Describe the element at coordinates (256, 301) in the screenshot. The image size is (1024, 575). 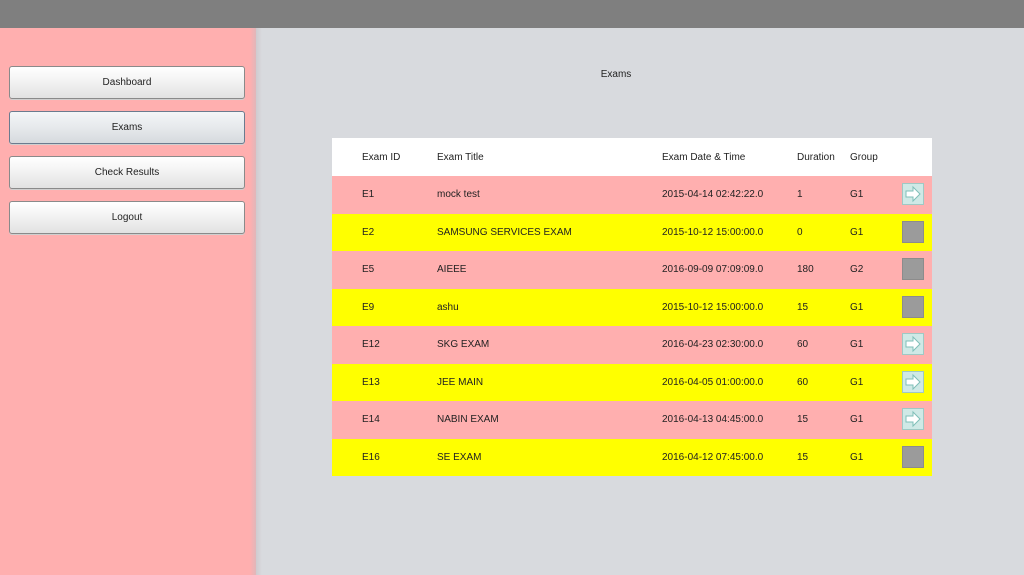
I see `sidebar-divider` at that location.